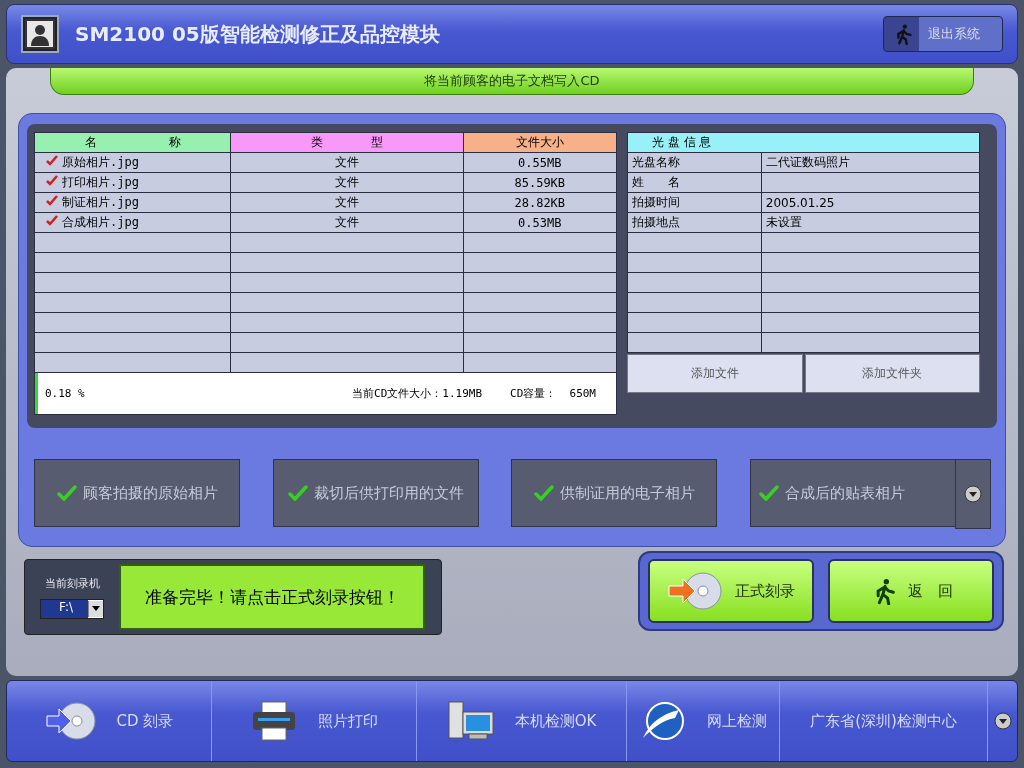  What do you see at coordinates (703, 721) in the screenshot?
I see `nav-tab: 网上检测` at bounding box center [703, 721].